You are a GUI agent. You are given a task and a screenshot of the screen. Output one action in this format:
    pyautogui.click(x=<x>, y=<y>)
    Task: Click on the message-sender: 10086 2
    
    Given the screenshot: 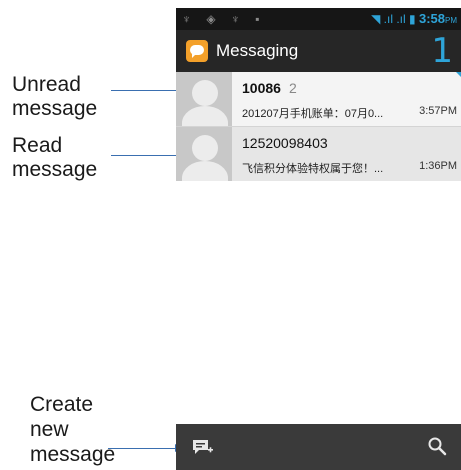 What is the action you would take?
    pyautogui.click(x=269, y=88)
    